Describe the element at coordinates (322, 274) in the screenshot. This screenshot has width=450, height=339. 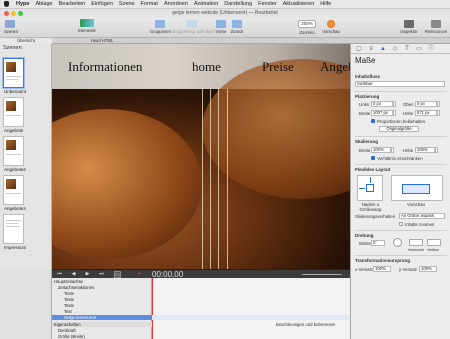
I see `timeline-zoom-slider` at that location.